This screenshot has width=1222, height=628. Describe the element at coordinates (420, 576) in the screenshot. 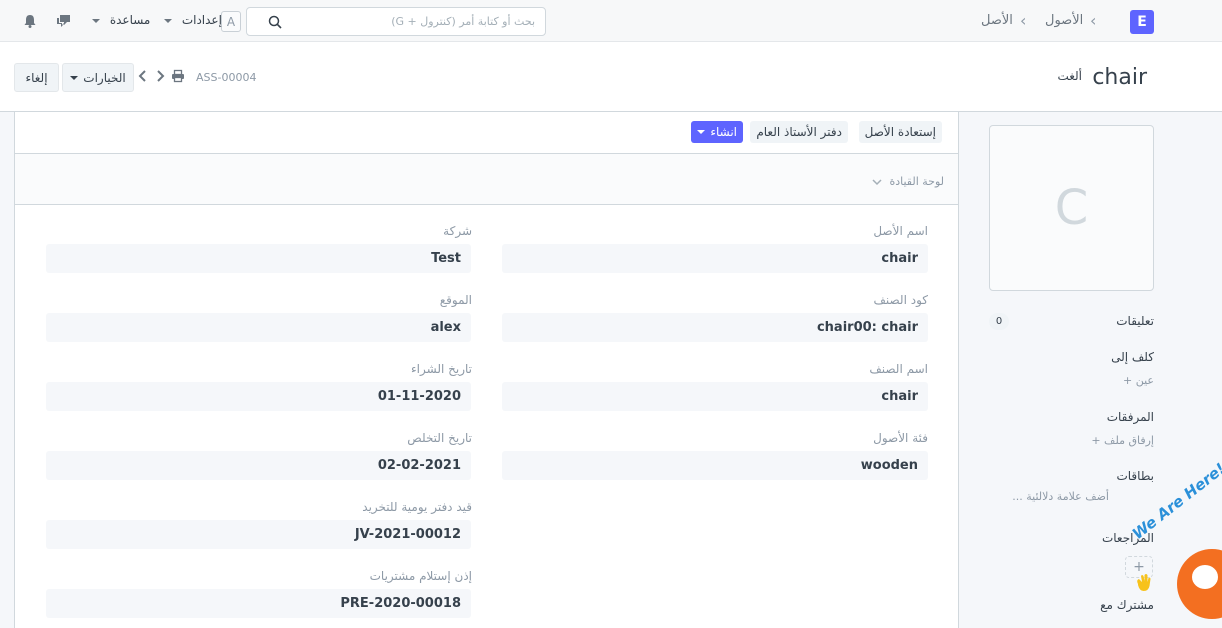

I see `purchase-receipt-label: إذن إستلام مشتريات` at that location.